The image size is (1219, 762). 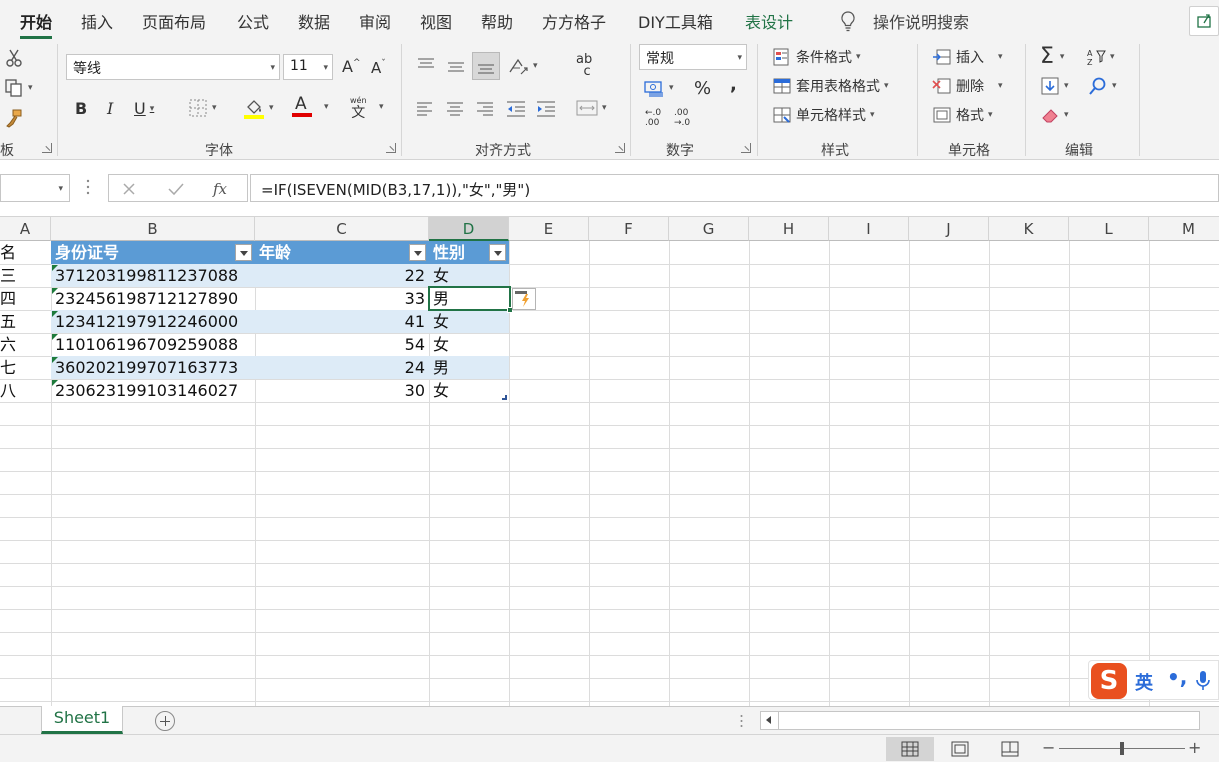 I want to click on format-as-table-button: 套用表格格式 ▾, so click(x=830, y=86).